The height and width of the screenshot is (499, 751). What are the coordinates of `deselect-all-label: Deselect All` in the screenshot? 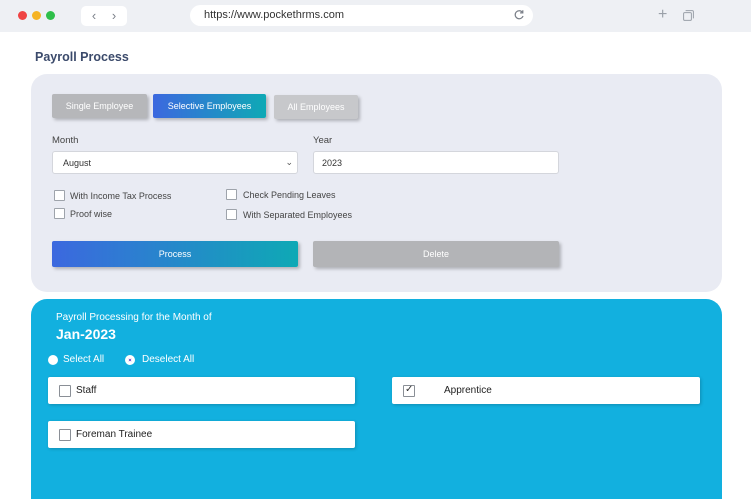 It's located at (168, 359).